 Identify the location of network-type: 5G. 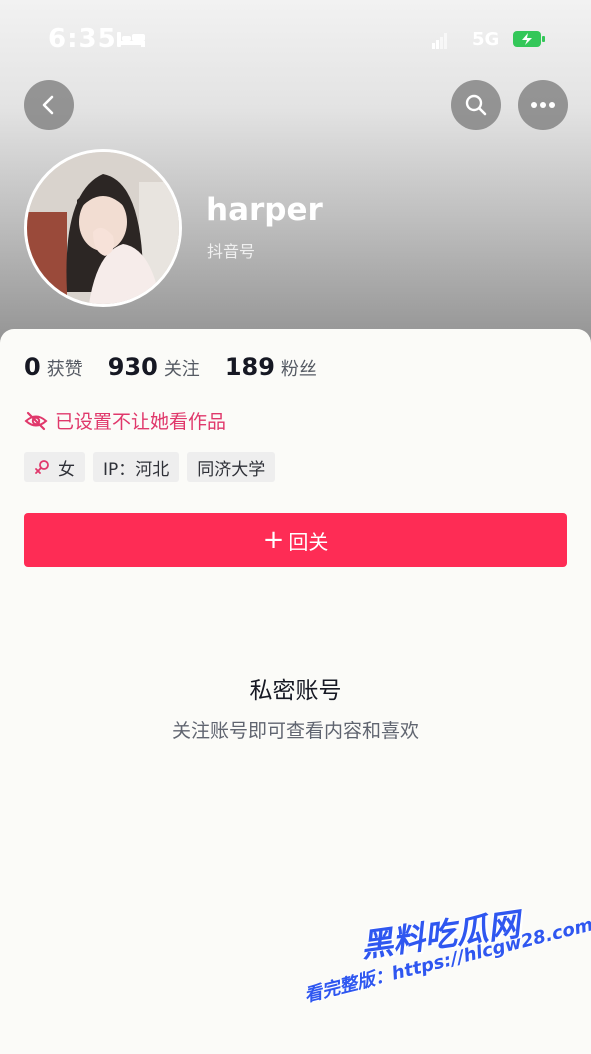
(486, 39).